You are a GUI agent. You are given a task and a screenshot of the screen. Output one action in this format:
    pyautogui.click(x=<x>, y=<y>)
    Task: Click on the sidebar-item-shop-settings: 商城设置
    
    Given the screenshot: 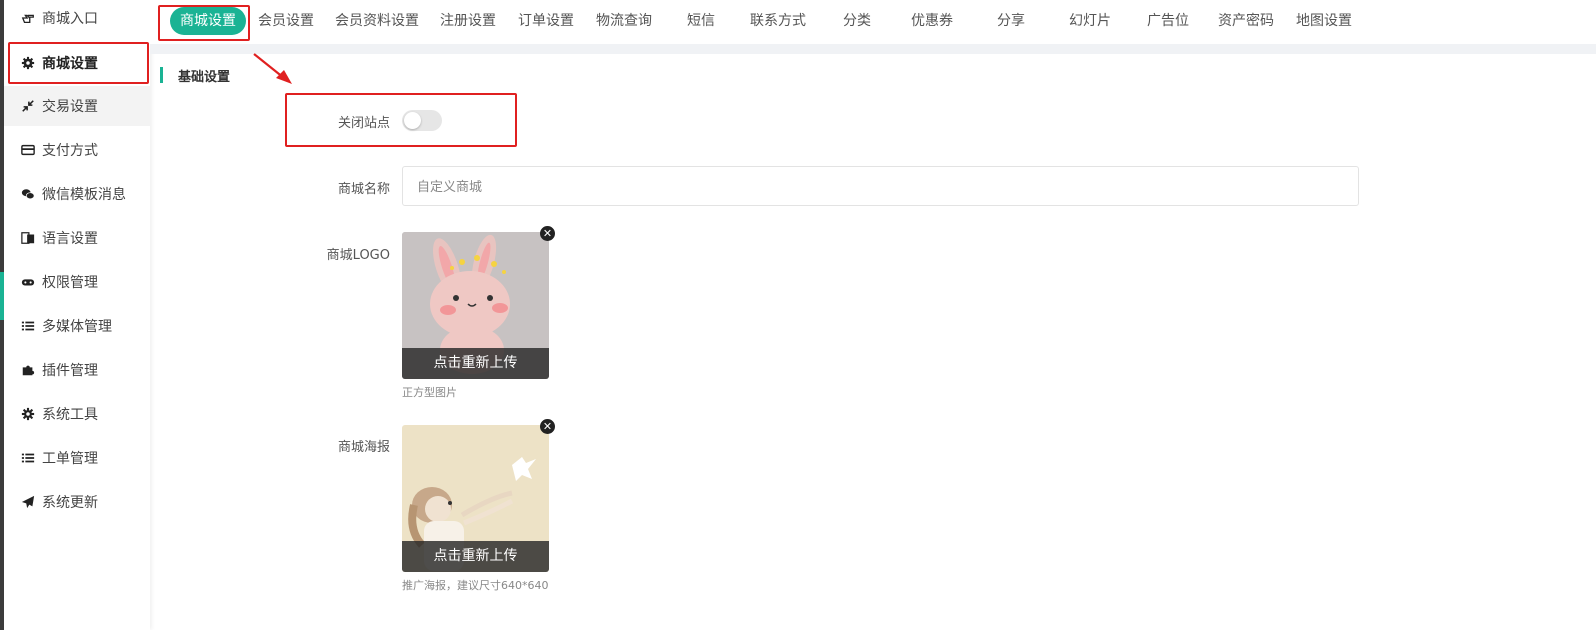 What is the action you would take?
    pyautogui.click(x=77, y=63)
    